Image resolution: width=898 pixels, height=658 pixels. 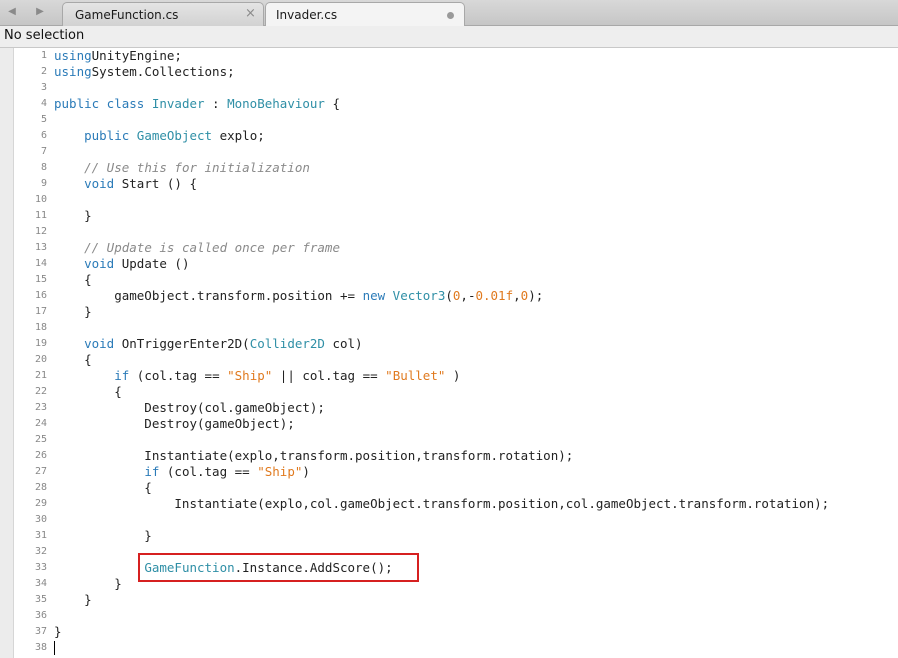 I want to click on code-text: void Update (), so click(x=137, y=263).